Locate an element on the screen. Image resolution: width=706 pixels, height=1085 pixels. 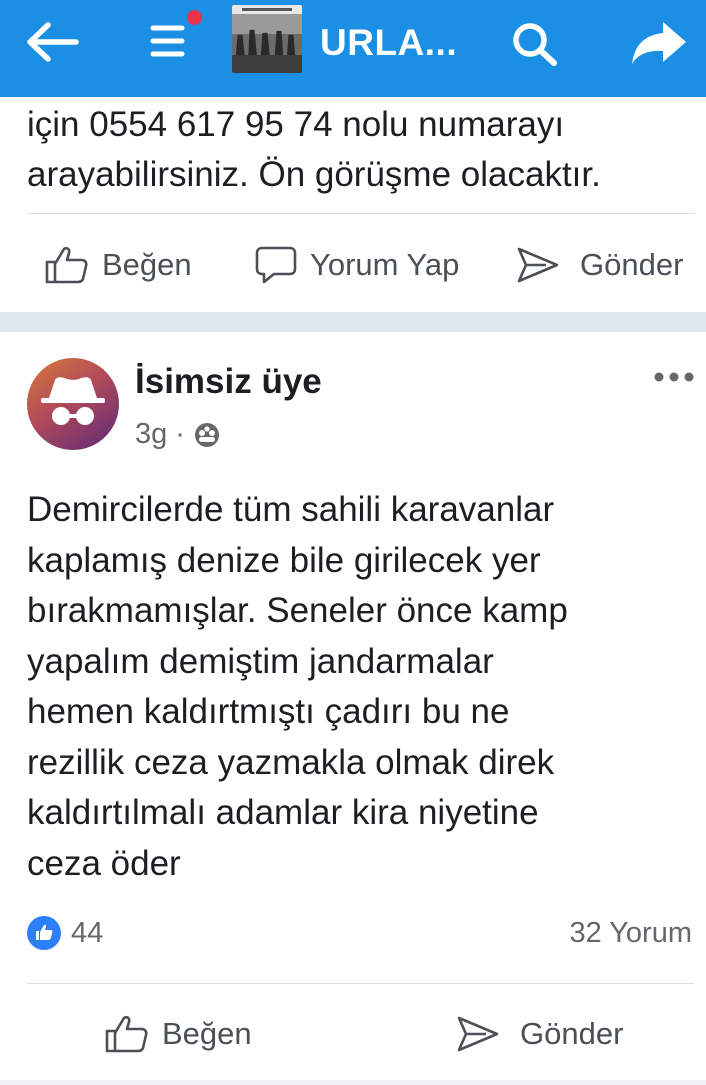
more-options-icon is located at coordinates (674, 377).